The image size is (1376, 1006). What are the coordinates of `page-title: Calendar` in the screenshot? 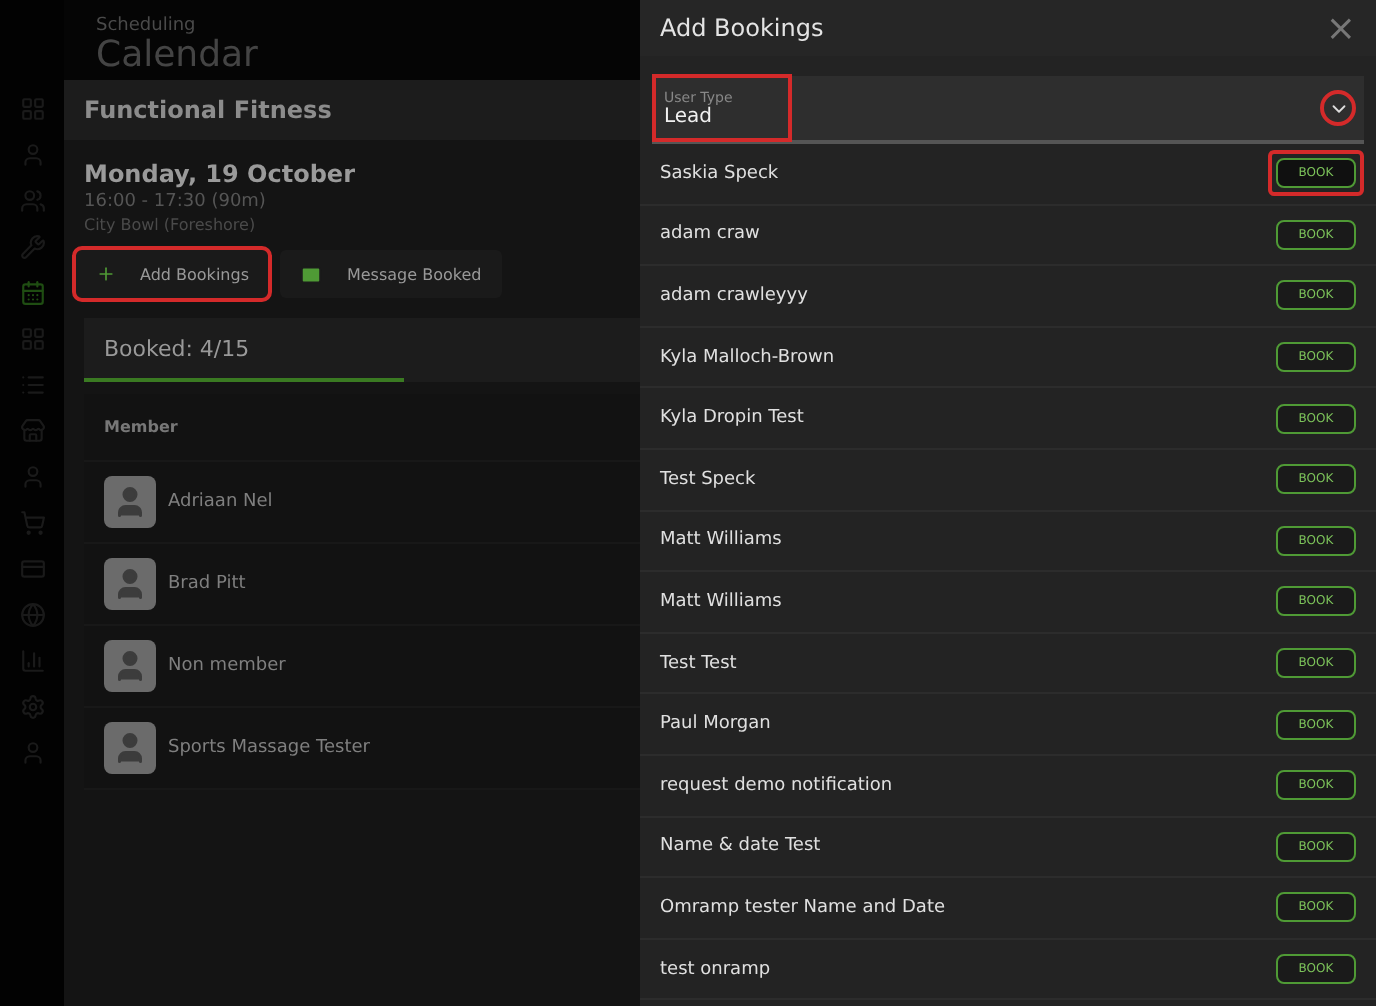 It's located at (178, 56).